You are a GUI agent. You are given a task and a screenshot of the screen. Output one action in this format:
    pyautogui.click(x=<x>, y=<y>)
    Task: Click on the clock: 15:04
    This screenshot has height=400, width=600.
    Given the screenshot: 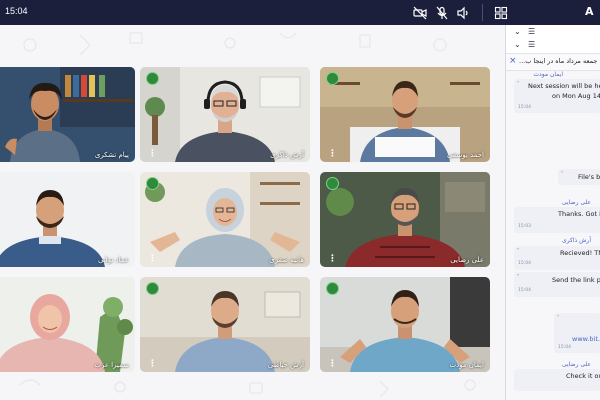 What is the action you would take?
    pyautogui.click(x=16, y=11)
    